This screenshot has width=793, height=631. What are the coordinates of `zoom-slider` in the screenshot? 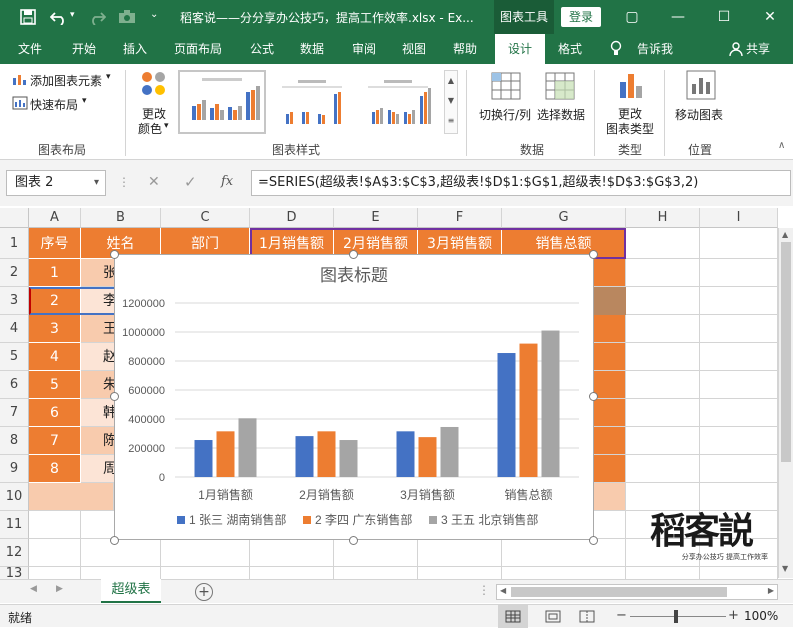 It's located at (678, 616).